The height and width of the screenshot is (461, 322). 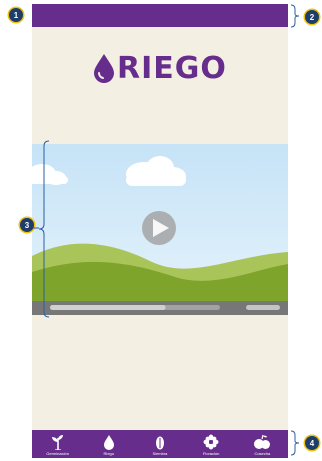 What do you see at coordinates (263, 307) in the screenshot?
I see `volume-slider` at bounding box center [263, 307].